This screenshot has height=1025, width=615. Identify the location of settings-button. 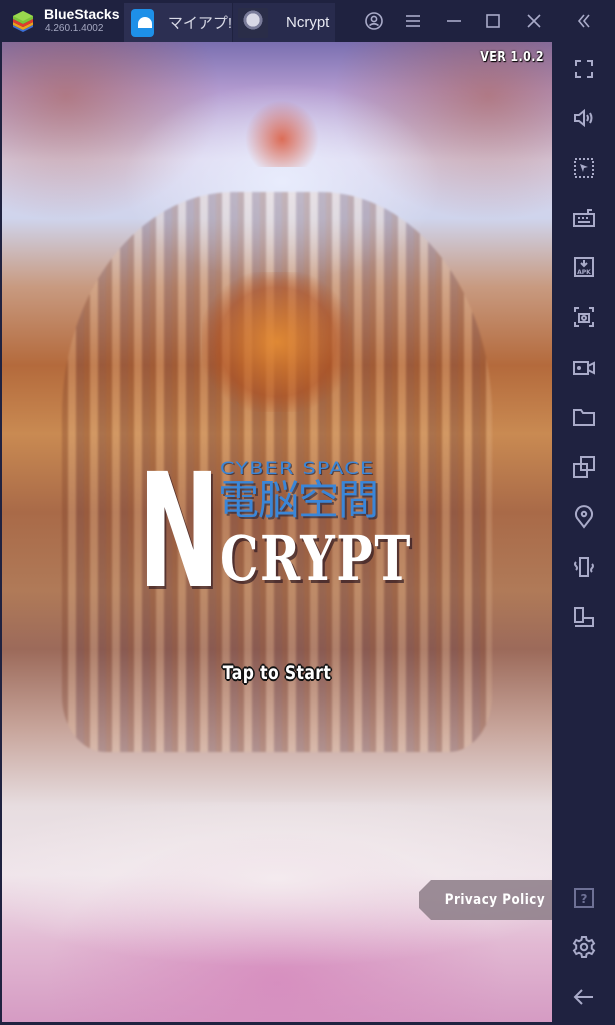
(584, 947).